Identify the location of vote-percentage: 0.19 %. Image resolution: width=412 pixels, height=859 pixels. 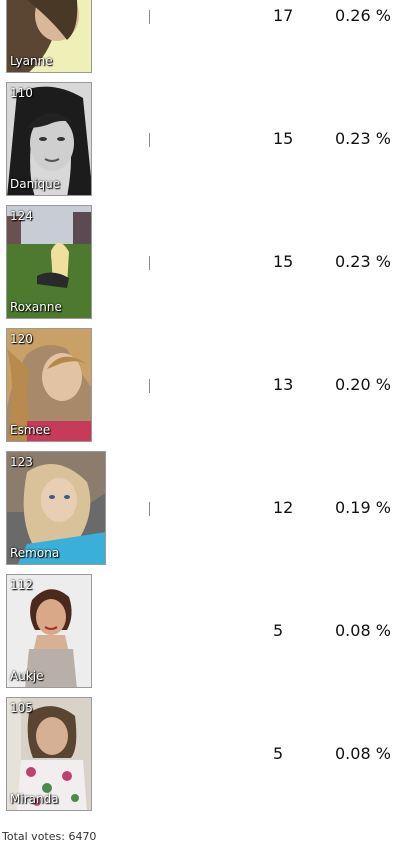
(363, 507).